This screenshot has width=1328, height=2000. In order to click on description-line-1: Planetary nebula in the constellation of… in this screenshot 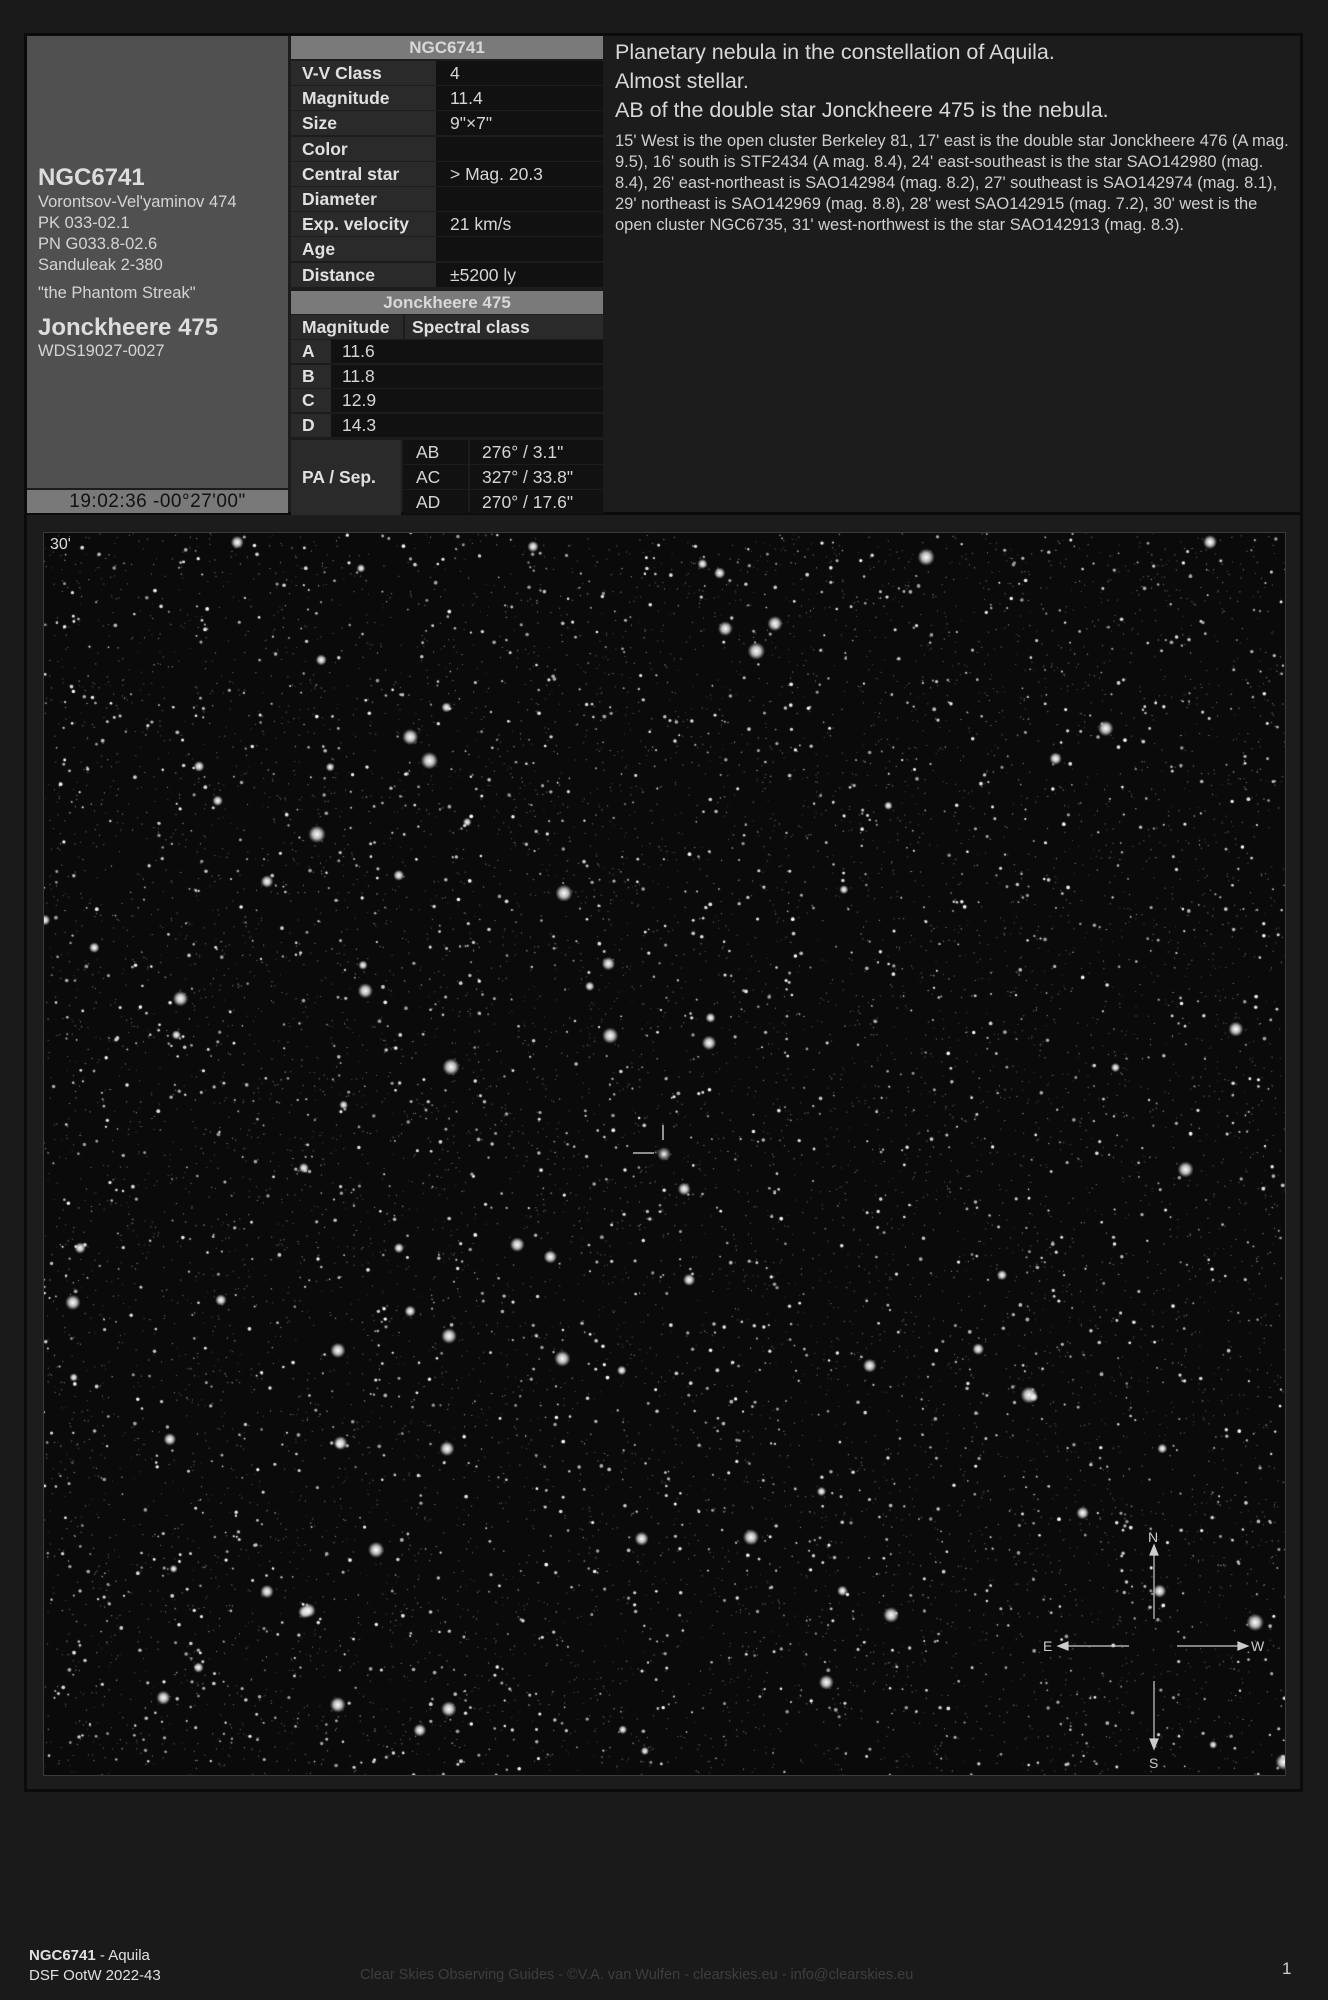, I will do `click(835, 52)`.